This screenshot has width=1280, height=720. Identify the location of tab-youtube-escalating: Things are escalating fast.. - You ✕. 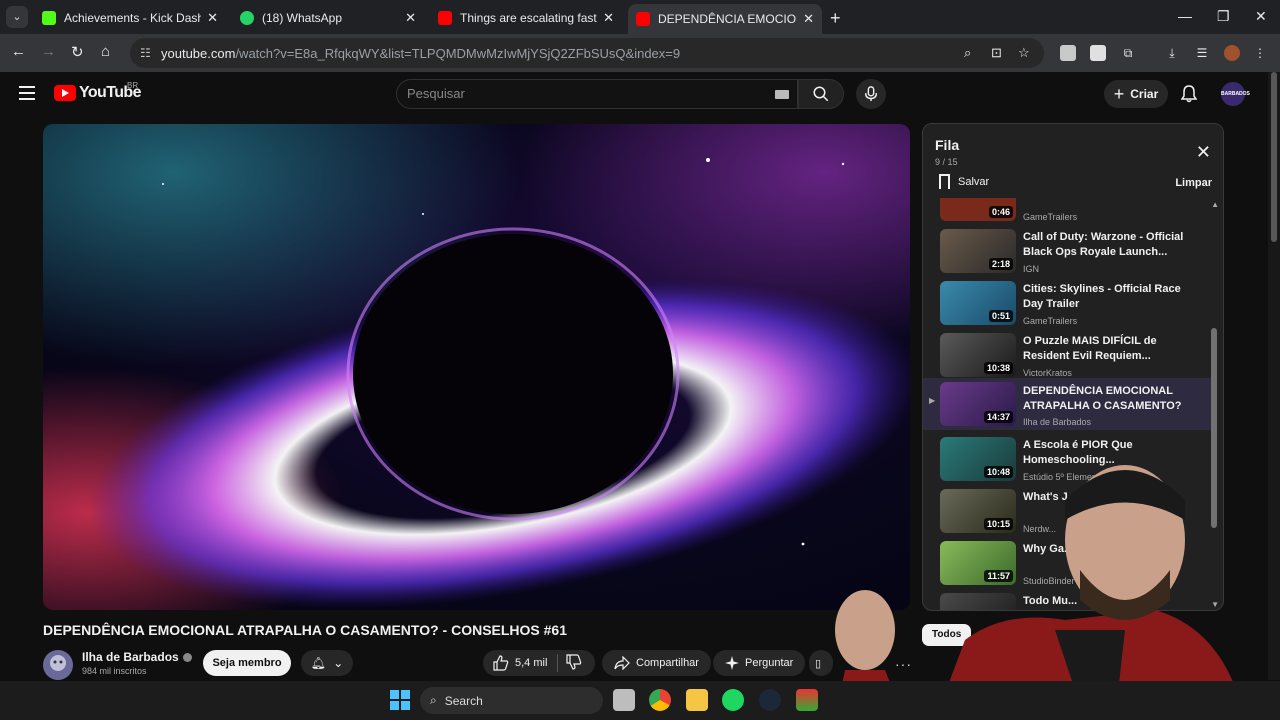
(526, 18).